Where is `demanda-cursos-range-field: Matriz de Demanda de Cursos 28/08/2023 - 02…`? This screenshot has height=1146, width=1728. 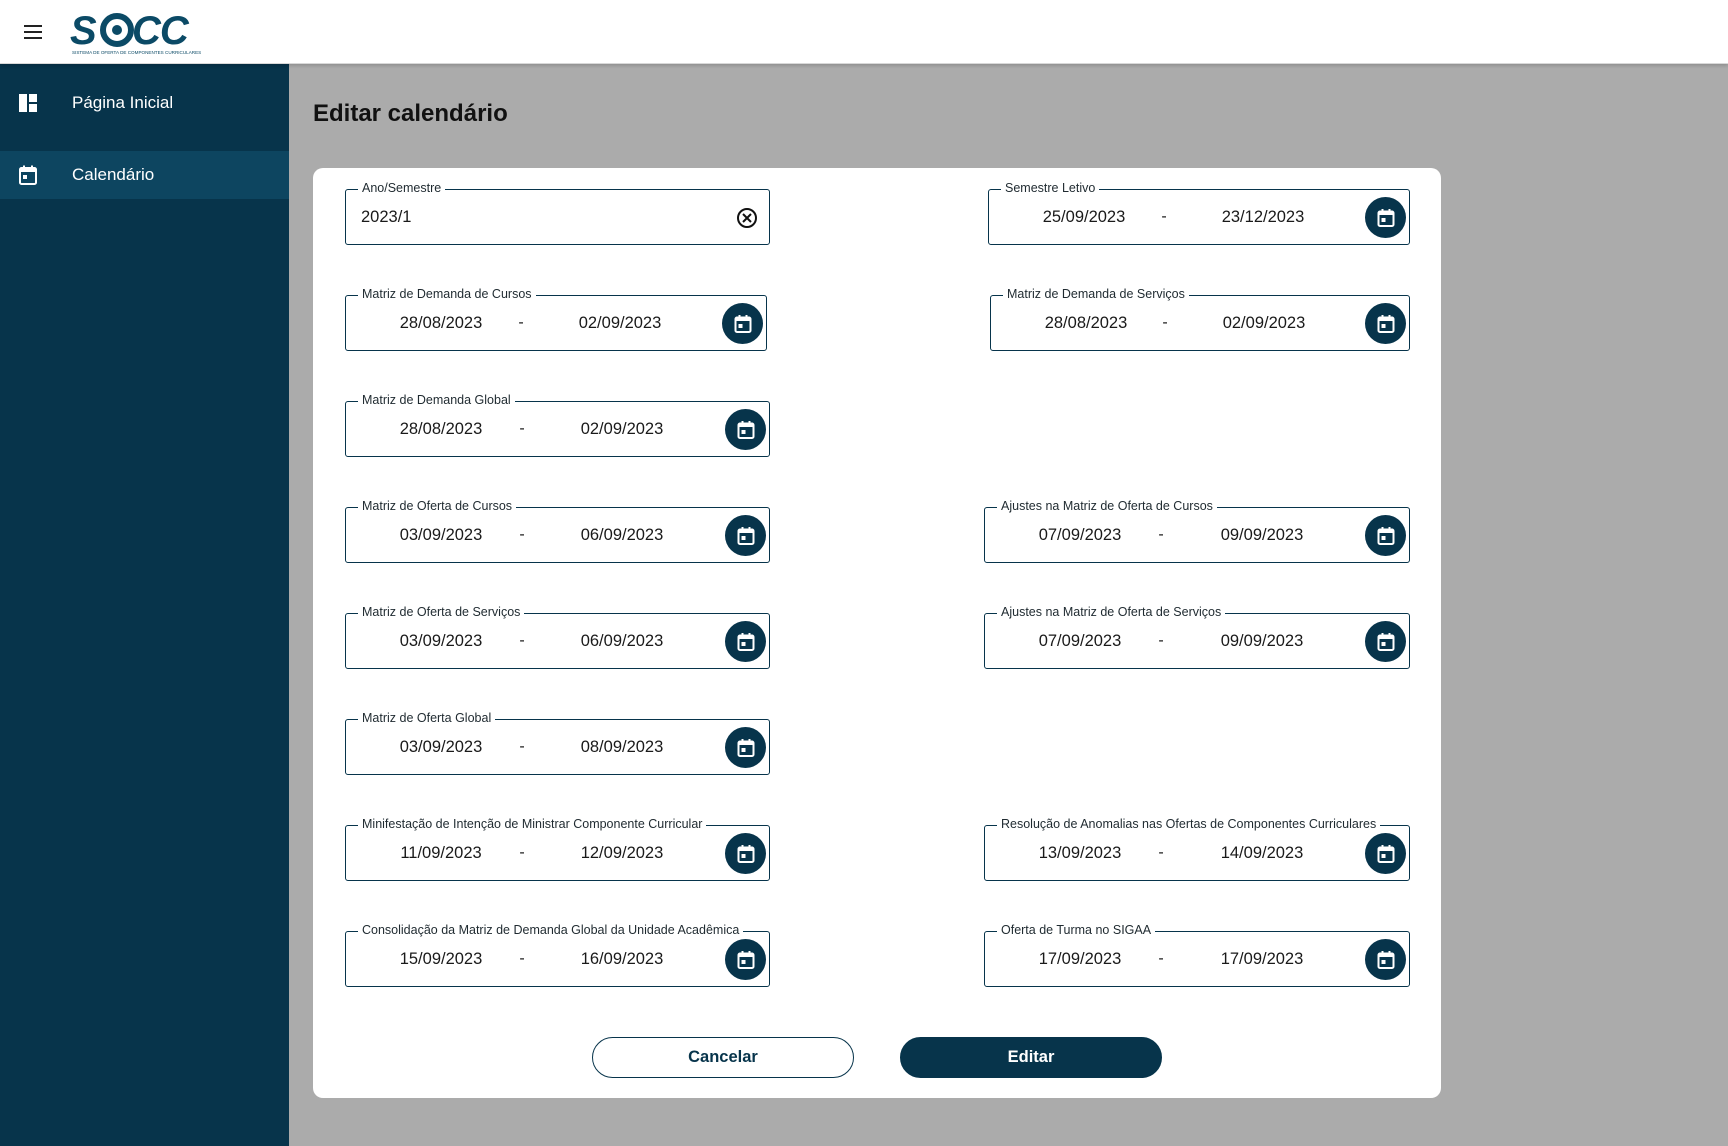
demanda-cursos-range-field: Matriz de Demanda de Cursos 28/08/2023 - 02… is located at coordinates (556, 318).